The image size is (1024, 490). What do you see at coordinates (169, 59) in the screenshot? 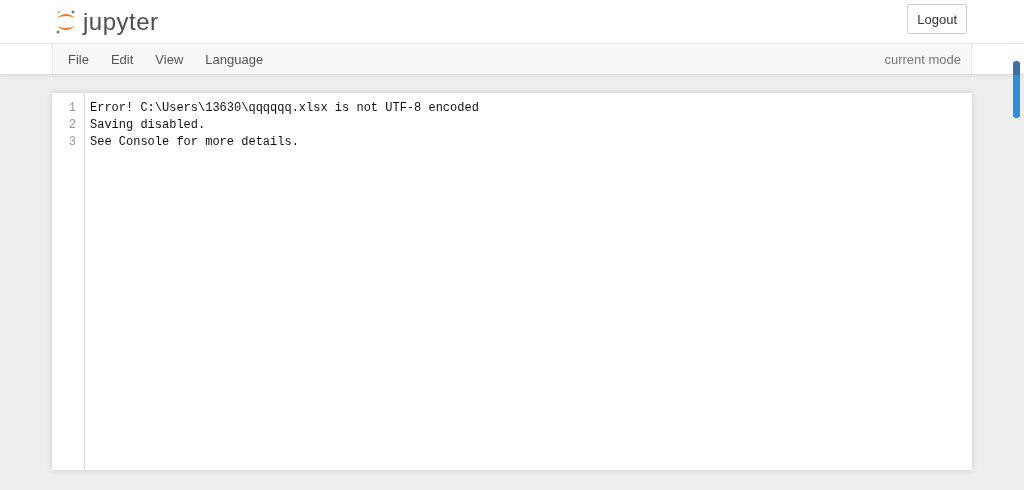
I see `menu-item: View` at bounding box center [169, 59].